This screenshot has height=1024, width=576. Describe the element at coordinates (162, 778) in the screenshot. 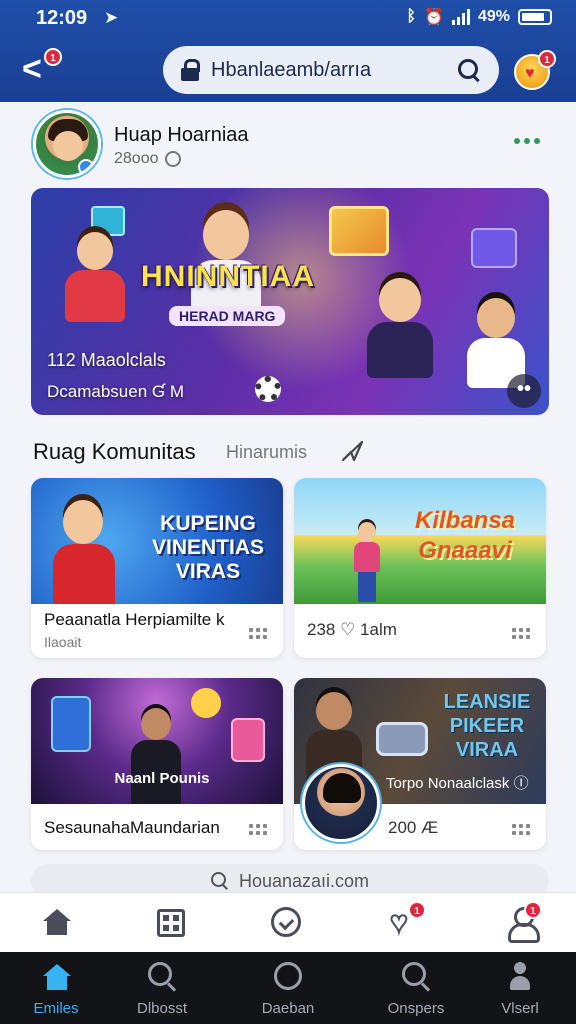

I see `card-image-title: Naanl Pounis` at that location.